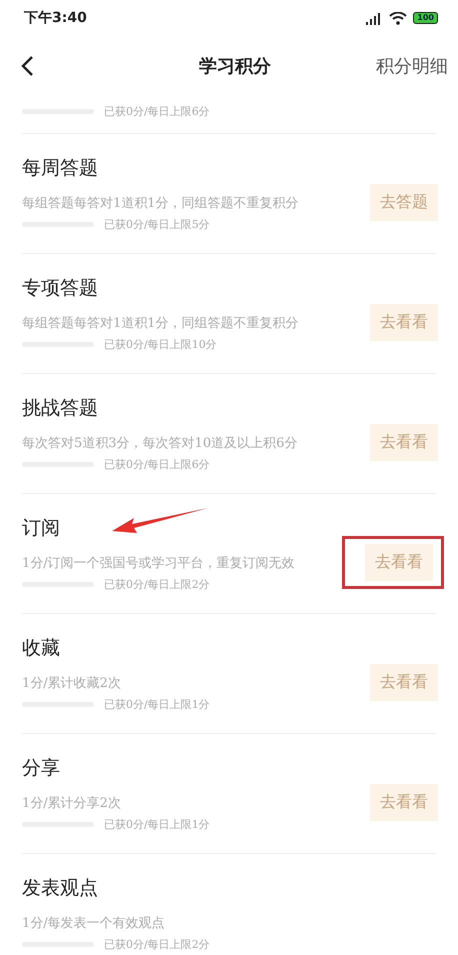 The height and width of the screenshot is (955, 458). Describe the element at coordinates (27, 66) in the screenshot. I see `back-icon` at that location.